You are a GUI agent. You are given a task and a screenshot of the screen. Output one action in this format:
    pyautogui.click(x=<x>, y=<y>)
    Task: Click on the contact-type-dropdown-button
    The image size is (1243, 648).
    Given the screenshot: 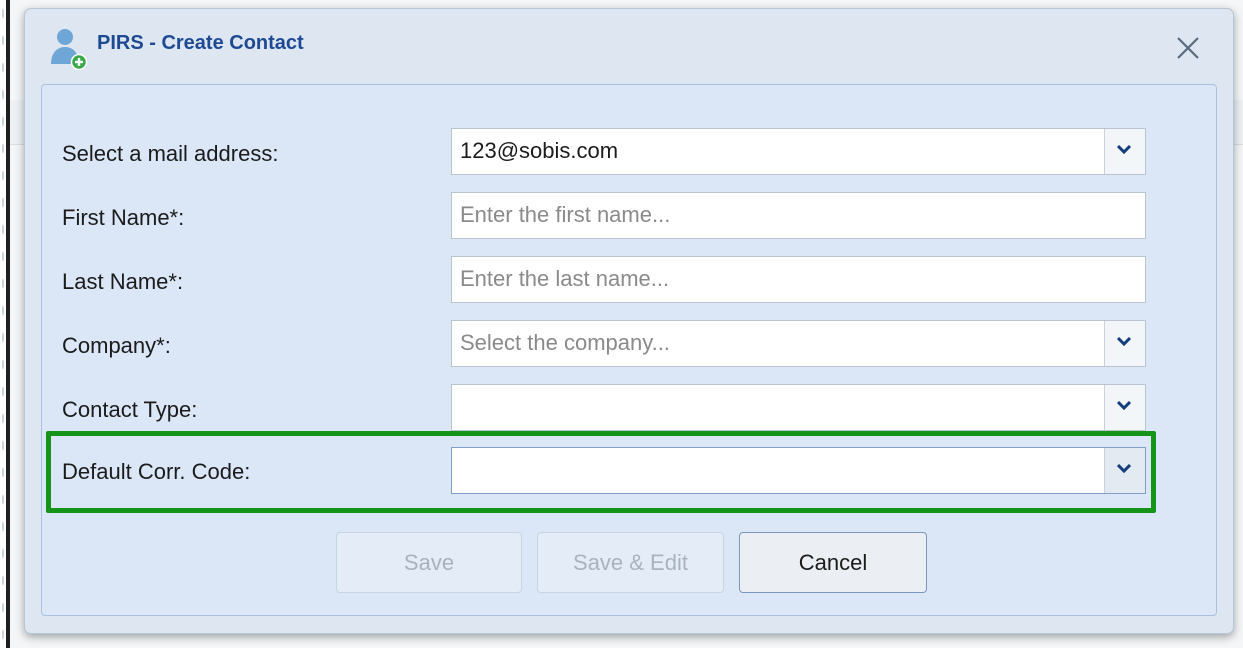 What is the action you would take?
    pyautogui.click(x=1124, y=407)
    